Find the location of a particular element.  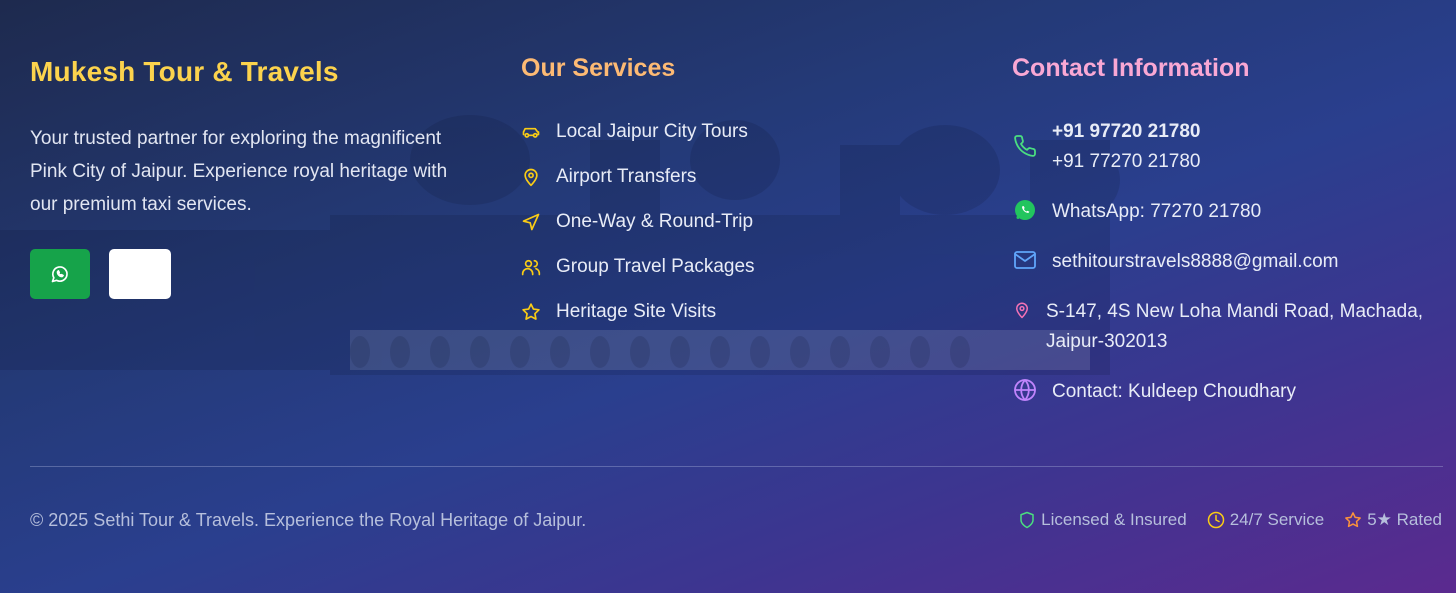

contact-person: Contact: Kuldeep Choudhary is located at coordinates (1154, 392).